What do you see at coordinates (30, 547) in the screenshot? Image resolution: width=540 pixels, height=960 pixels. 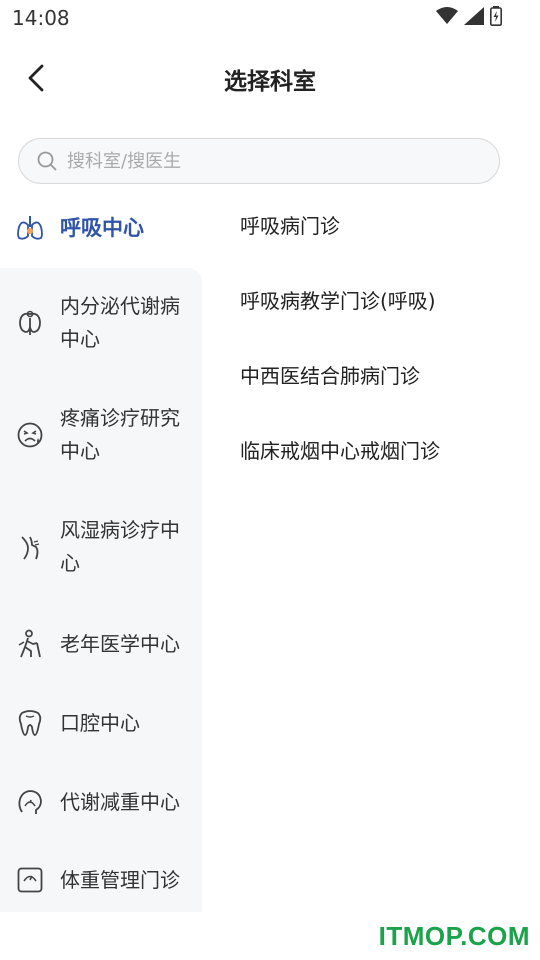 I see `joint-icon` at bounding box center [30, 547].